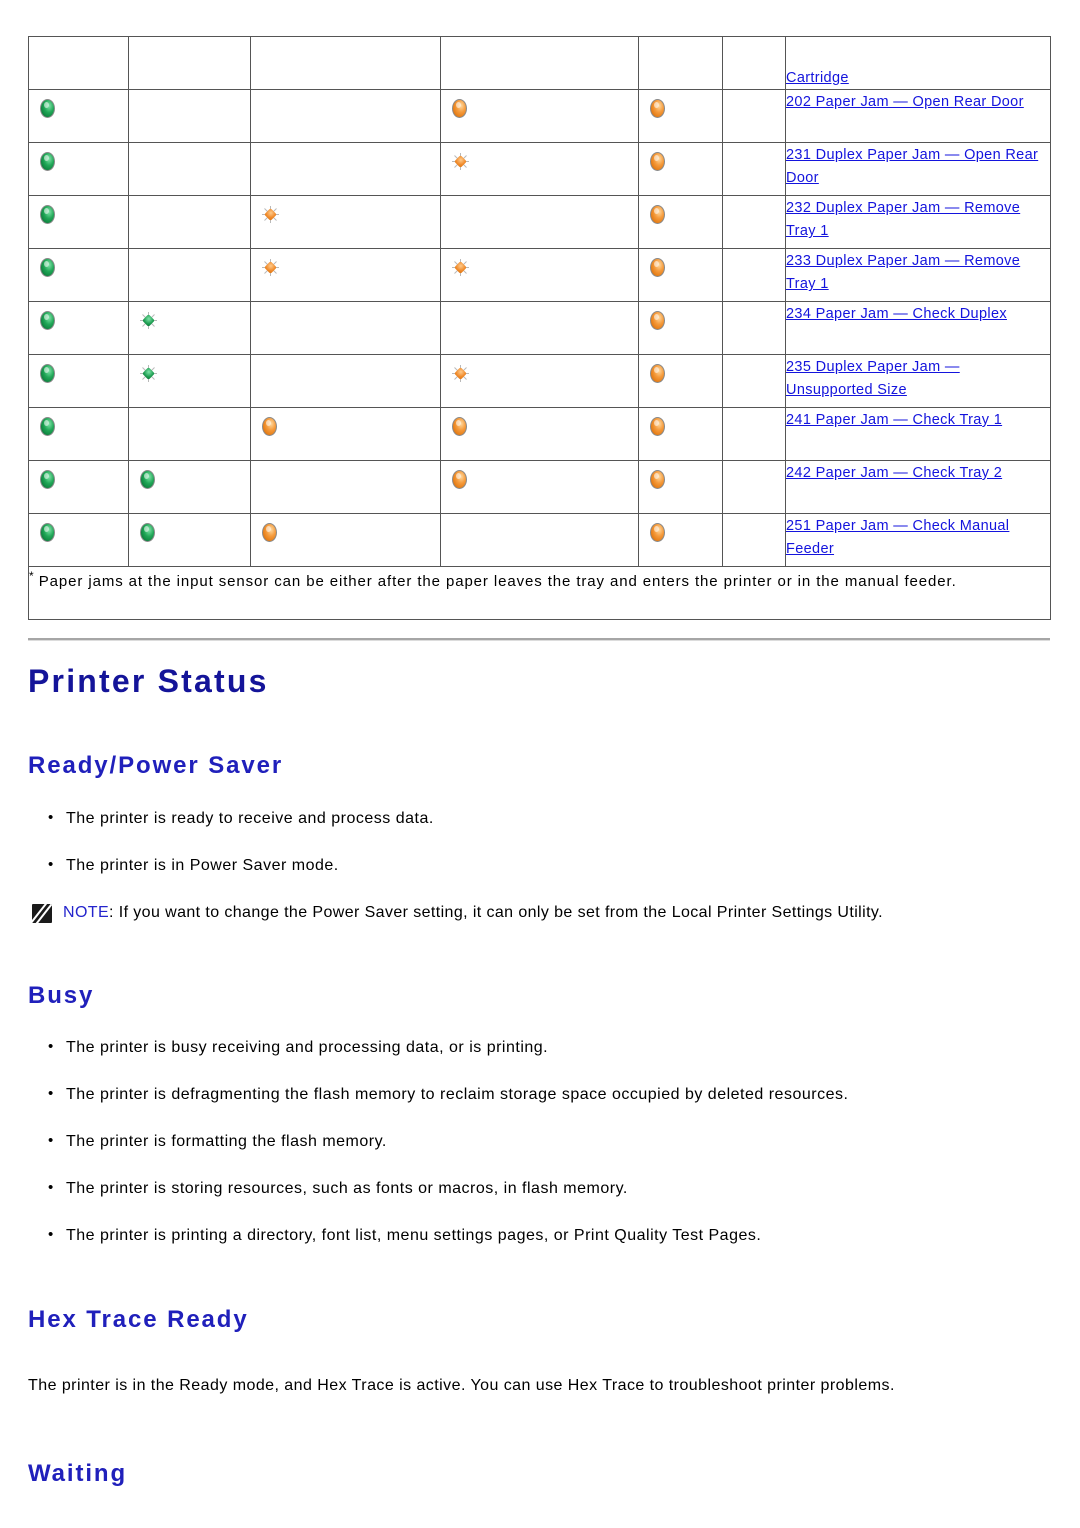 The height and width of the screenshot is (1528, 1080). What do you see at coordinates (918, 434) in the screenshot?
I see `message-cell: 241 Paper Jam — Check Tray 1` at bounding box center [918, 434].